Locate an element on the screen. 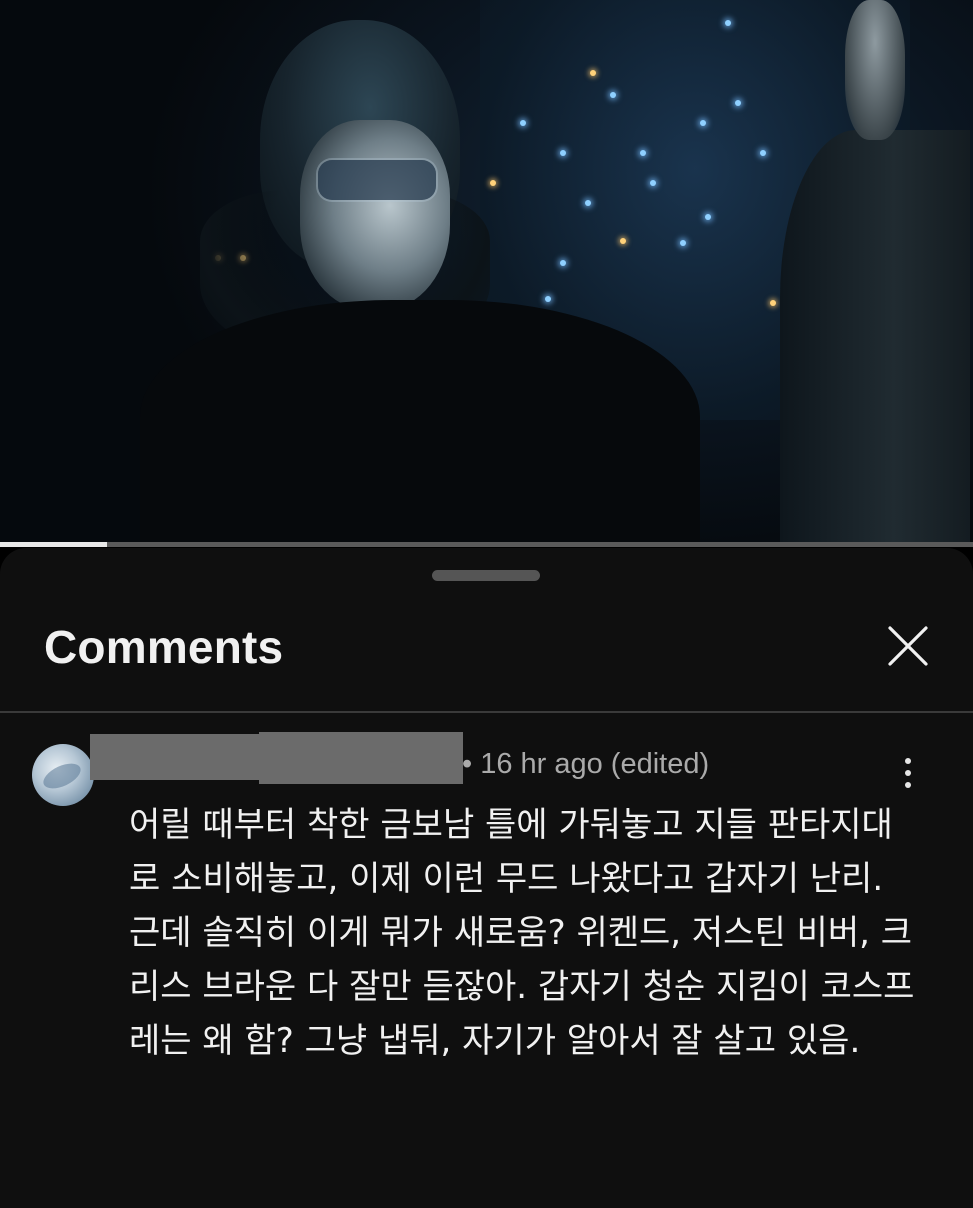 The width and height of the screenshot is (973, 1208). header-divider is located at coordinates (486, 712).